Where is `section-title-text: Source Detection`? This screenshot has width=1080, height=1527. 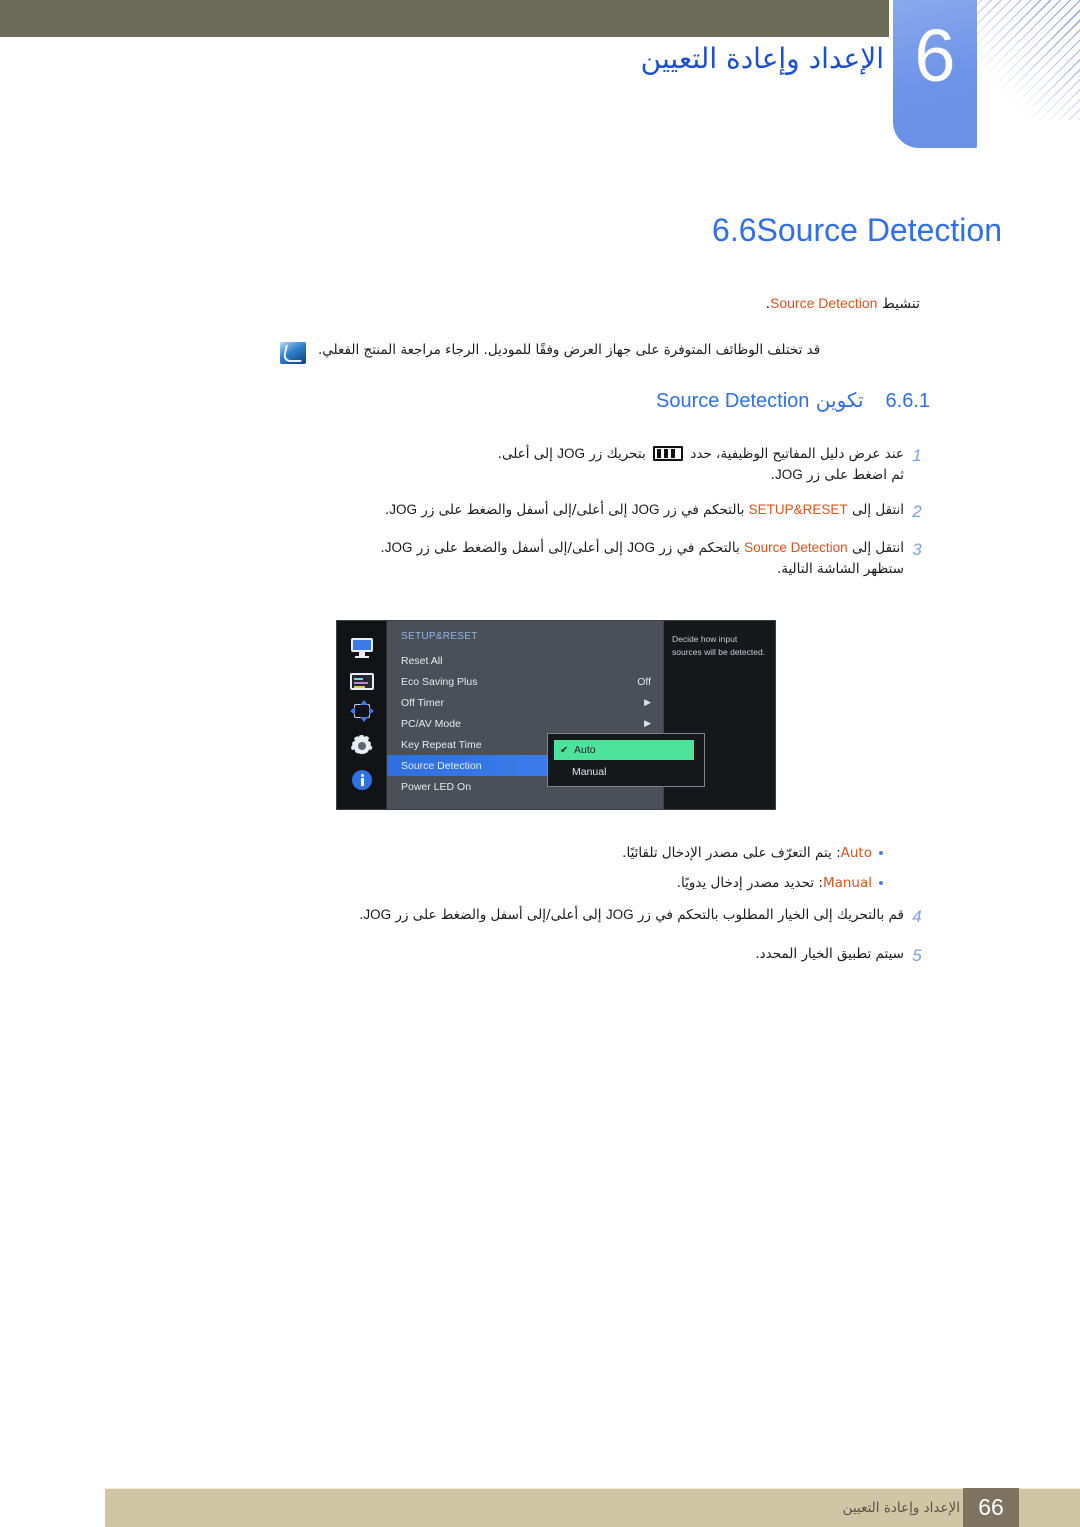 section-title-text: Source Detection is located at coordinates (879, 230).